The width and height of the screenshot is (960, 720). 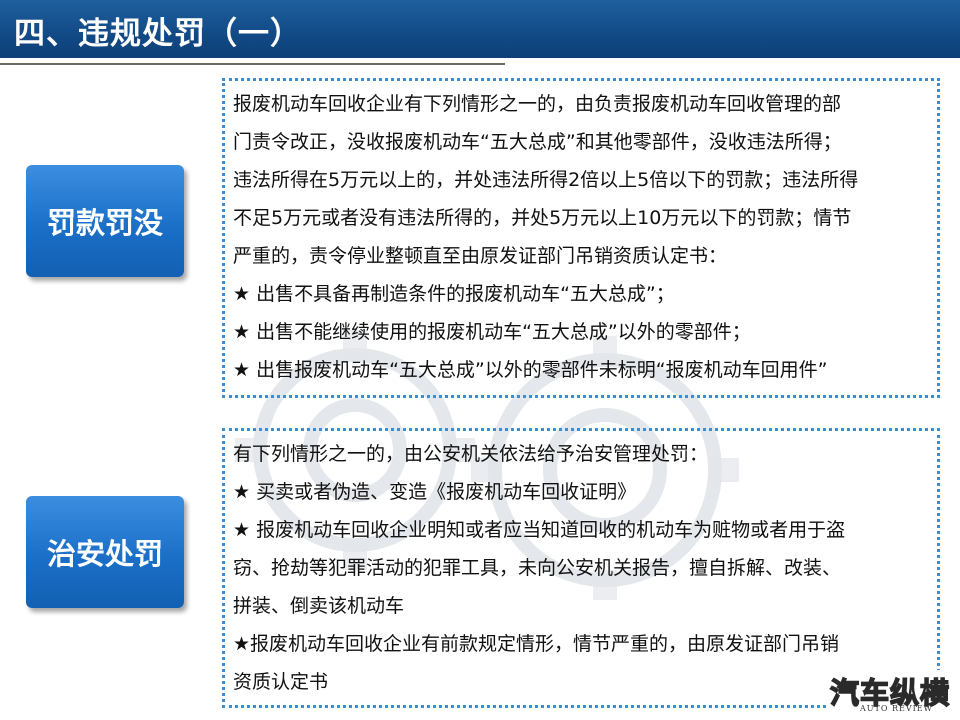 I want to click on fines-line: 不足5万元或者没有违法所得的，并处5万元以上10万元以下的罚款；情节, so click(x=542, y=218).